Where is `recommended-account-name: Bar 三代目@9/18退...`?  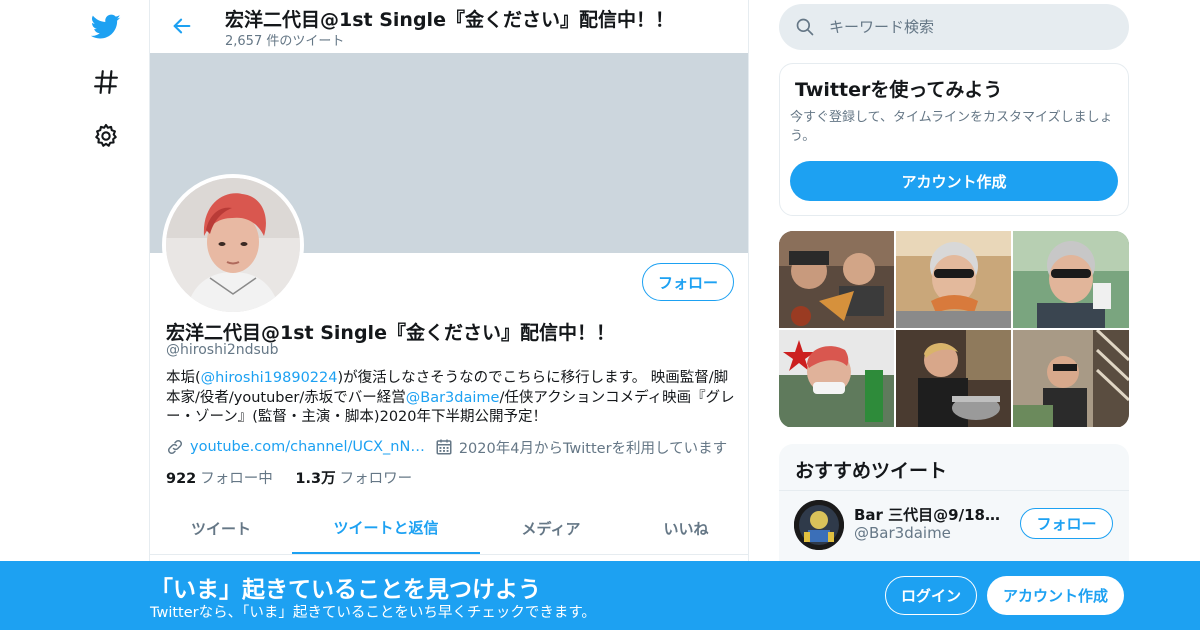 recommended-account-name: Bar 三代目@9/18退... is located at coordinates (929, 514).